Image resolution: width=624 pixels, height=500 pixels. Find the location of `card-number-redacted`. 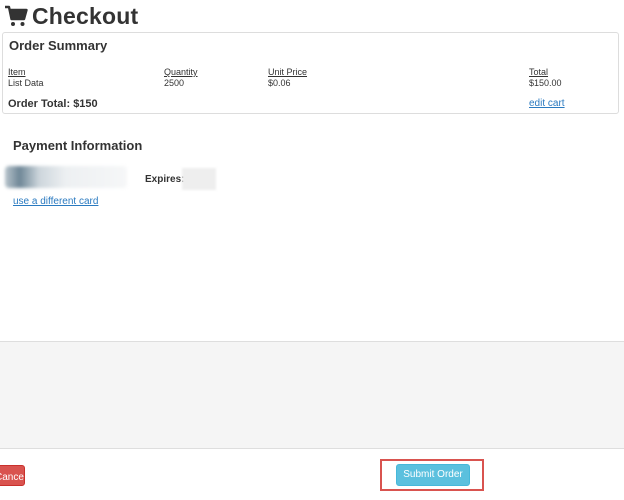

card-number-redacted is located at coordinates (66, 177).